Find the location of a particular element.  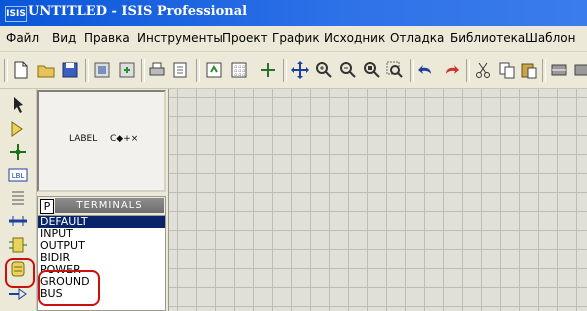

paste-icon is located at coordinates (529, 70).